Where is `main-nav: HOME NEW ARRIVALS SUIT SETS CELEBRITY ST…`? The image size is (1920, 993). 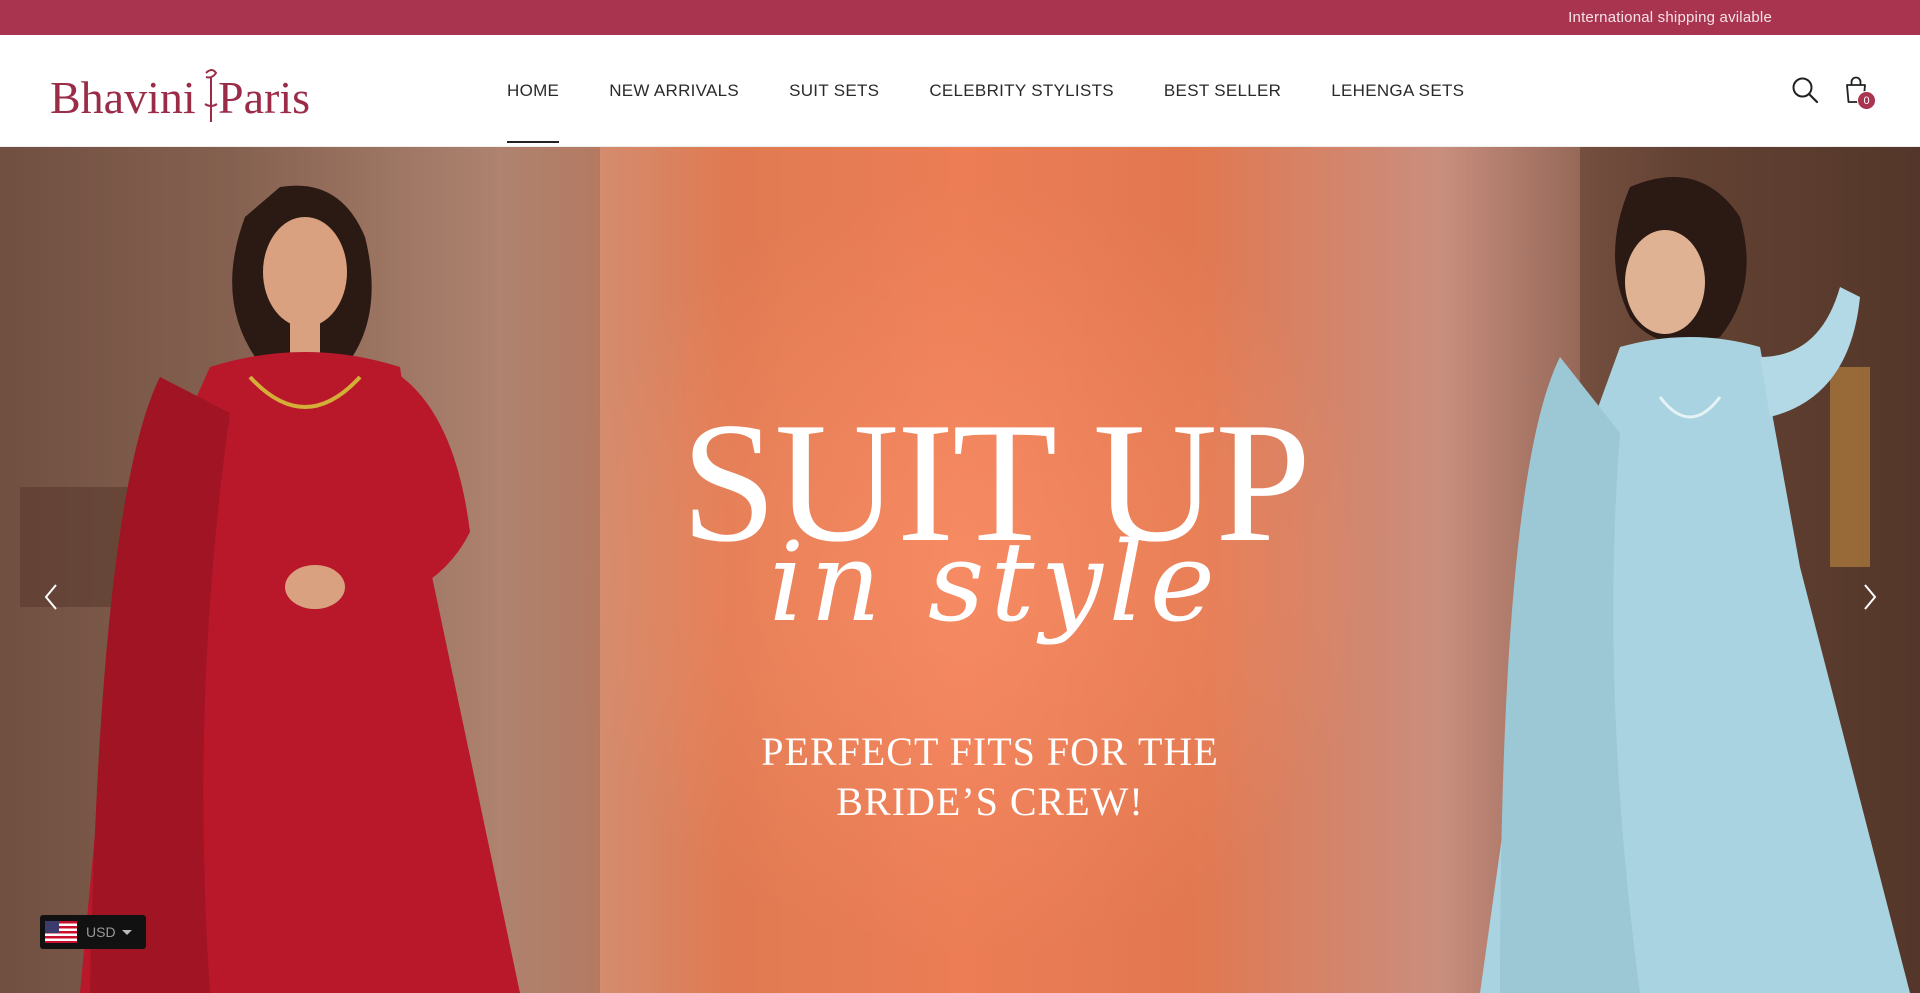 main-nav: HOME NEW ARRIVALS SUIT SETS CELEBRITY ST… is located at coordinates (1010, 91).